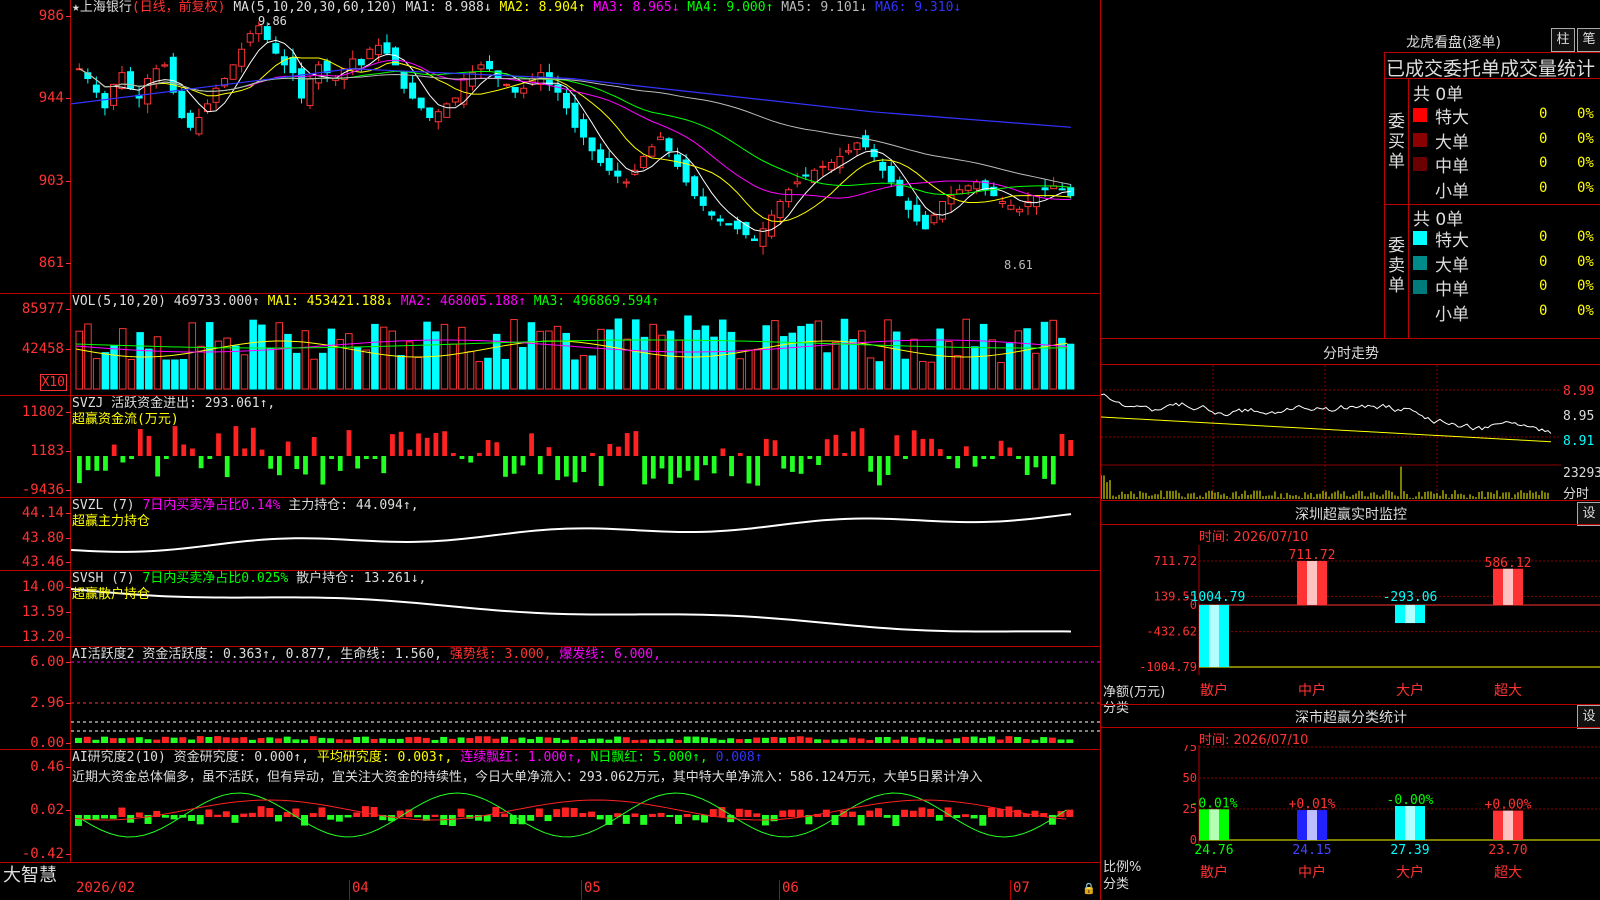 This screenshot has width=1600, height=900. What do you see at coordinates (1351, 718) in the screenshot?
I see `cls-stat-title: 深市超赢分类统计` at bounding box center [1351, 718].